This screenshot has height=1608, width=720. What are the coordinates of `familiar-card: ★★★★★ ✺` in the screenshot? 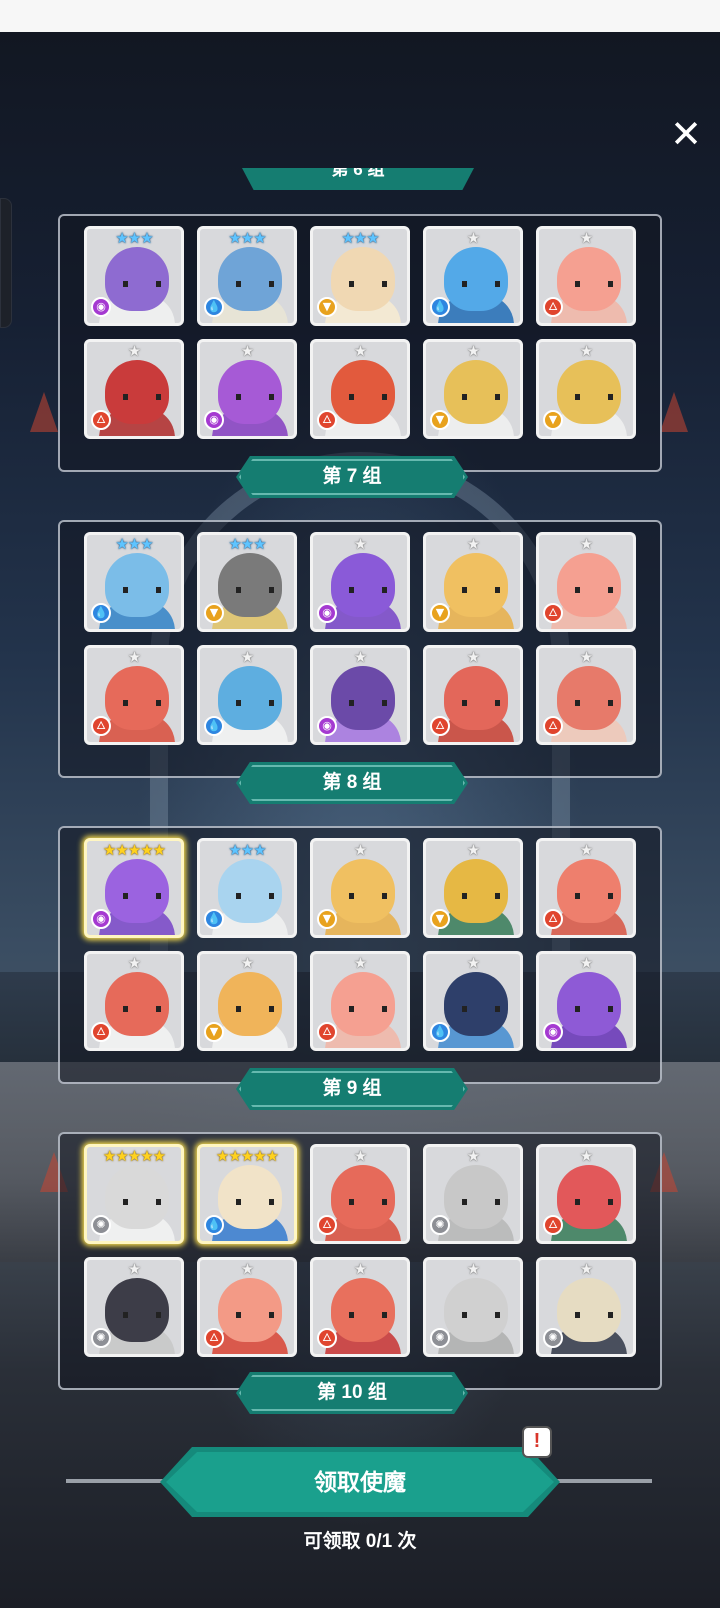 It's located at (134, 1194).